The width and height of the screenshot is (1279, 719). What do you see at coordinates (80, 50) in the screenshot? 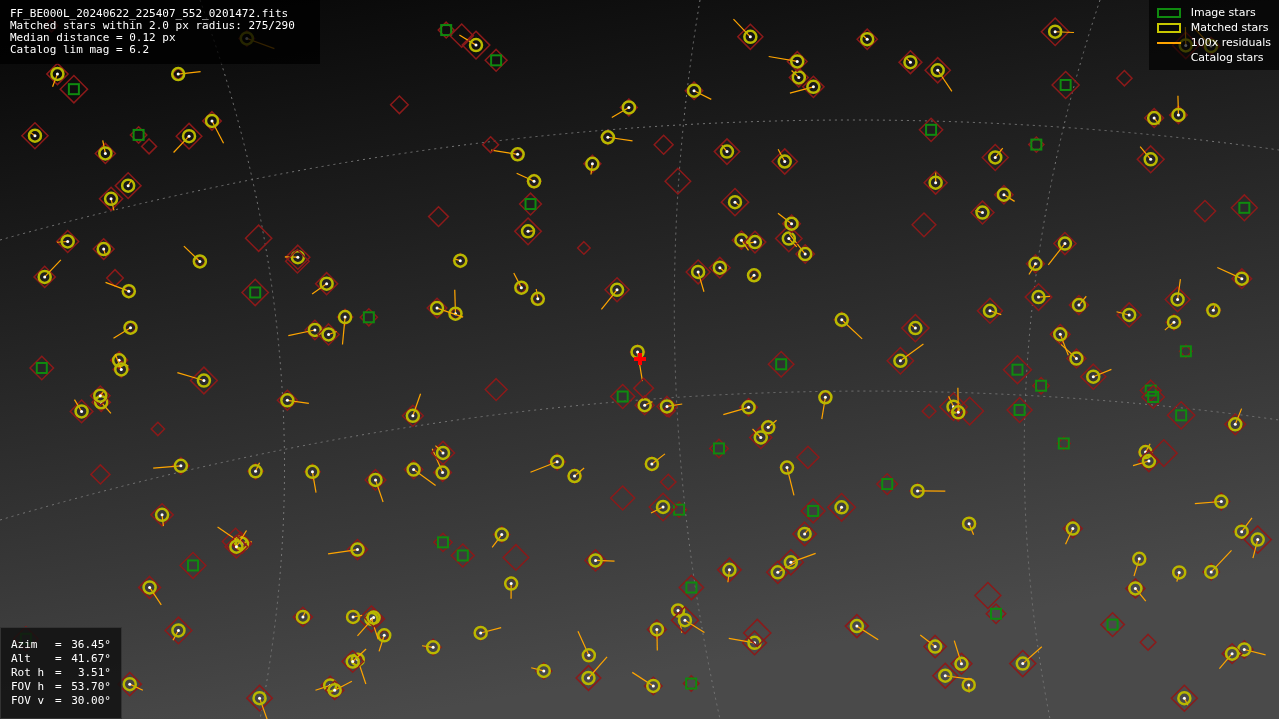
I see `info-text: Catalog lim mag = 6.2` at bounding box center [80, 50].